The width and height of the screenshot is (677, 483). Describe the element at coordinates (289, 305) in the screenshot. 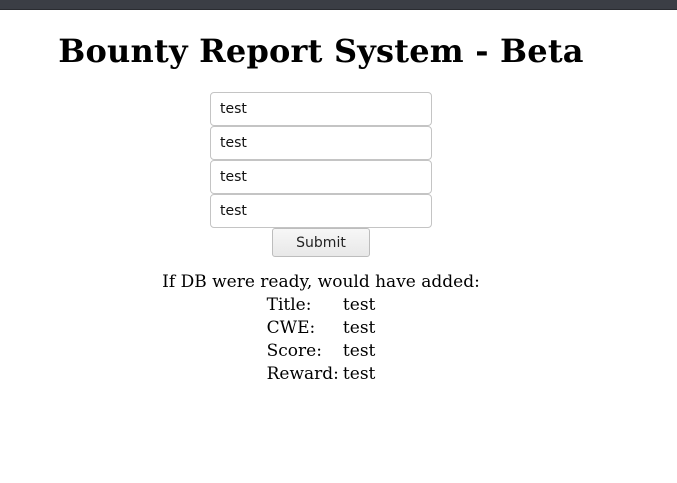

I see `row-label: Title:` at that location.